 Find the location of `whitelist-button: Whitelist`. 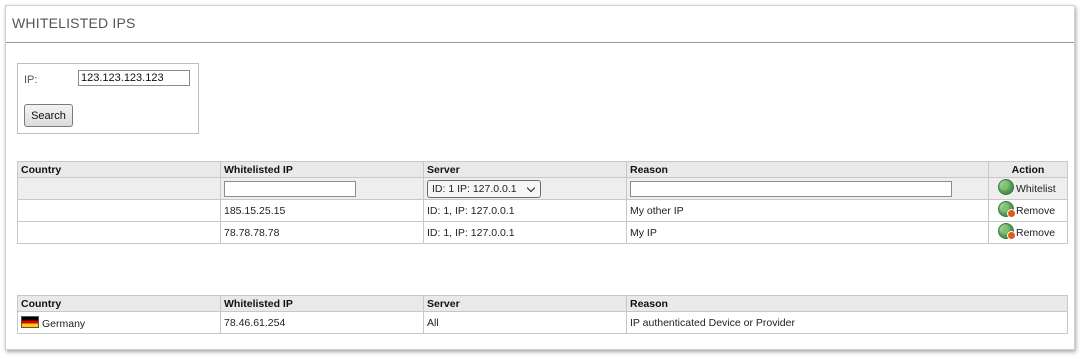

whitelist-button: Whitelist is located at coordinates (1024, 187).